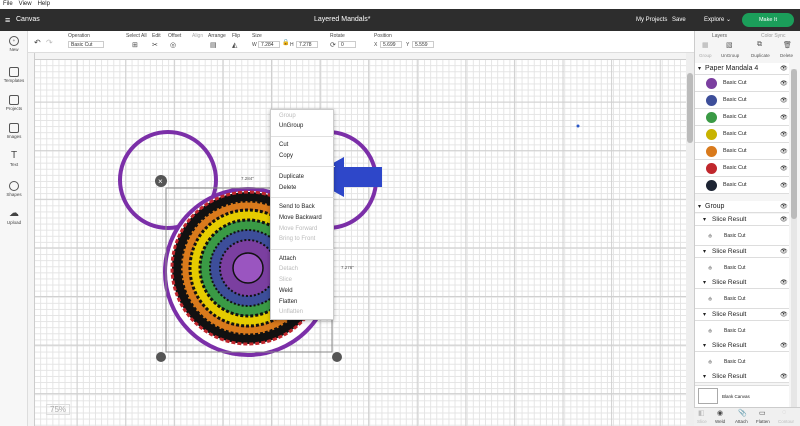 This screenshot has height=426, width=800. What do you see at coordinates (732, 68) in the screenshot?
I see `group-title: Paper Mandala 4` at bounding box center [732, 68].